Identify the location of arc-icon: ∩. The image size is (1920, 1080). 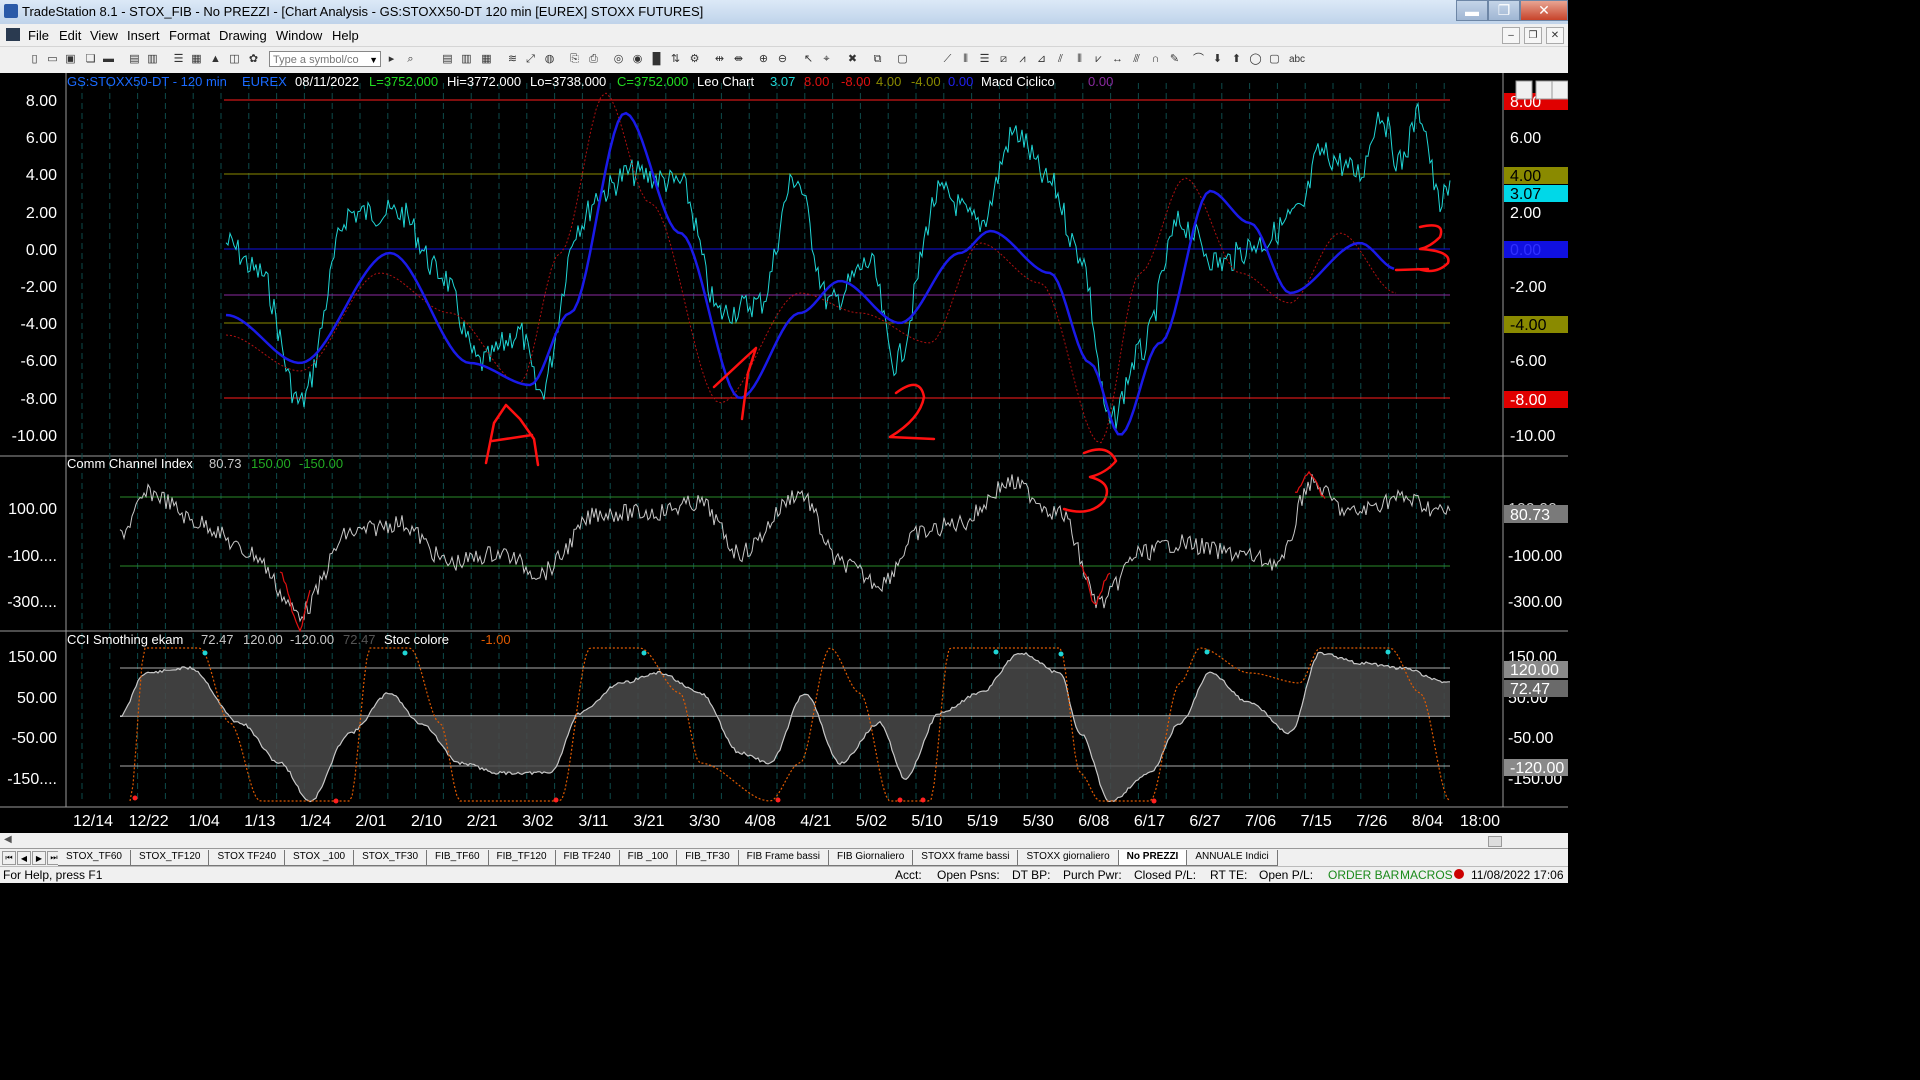
(1155, 59).